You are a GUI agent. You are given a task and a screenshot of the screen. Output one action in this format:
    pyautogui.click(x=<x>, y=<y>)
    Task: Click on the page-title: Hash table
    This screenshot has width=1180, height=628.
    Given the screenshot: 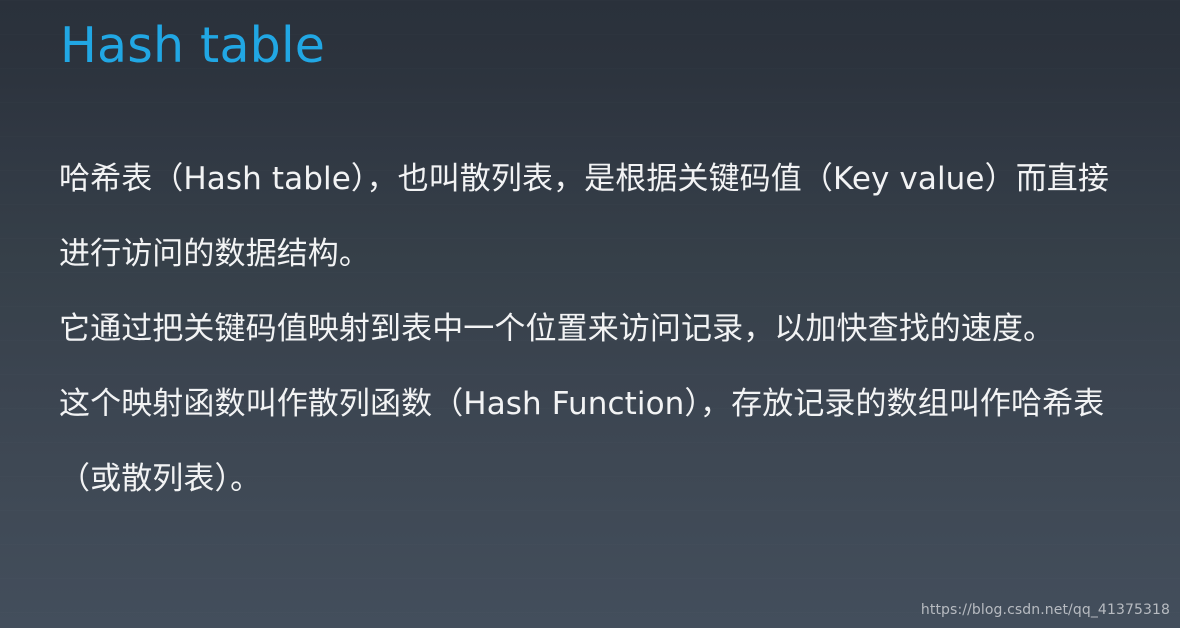 What is the action you would take?
    pyautogui.click(x=193, y=45)
    